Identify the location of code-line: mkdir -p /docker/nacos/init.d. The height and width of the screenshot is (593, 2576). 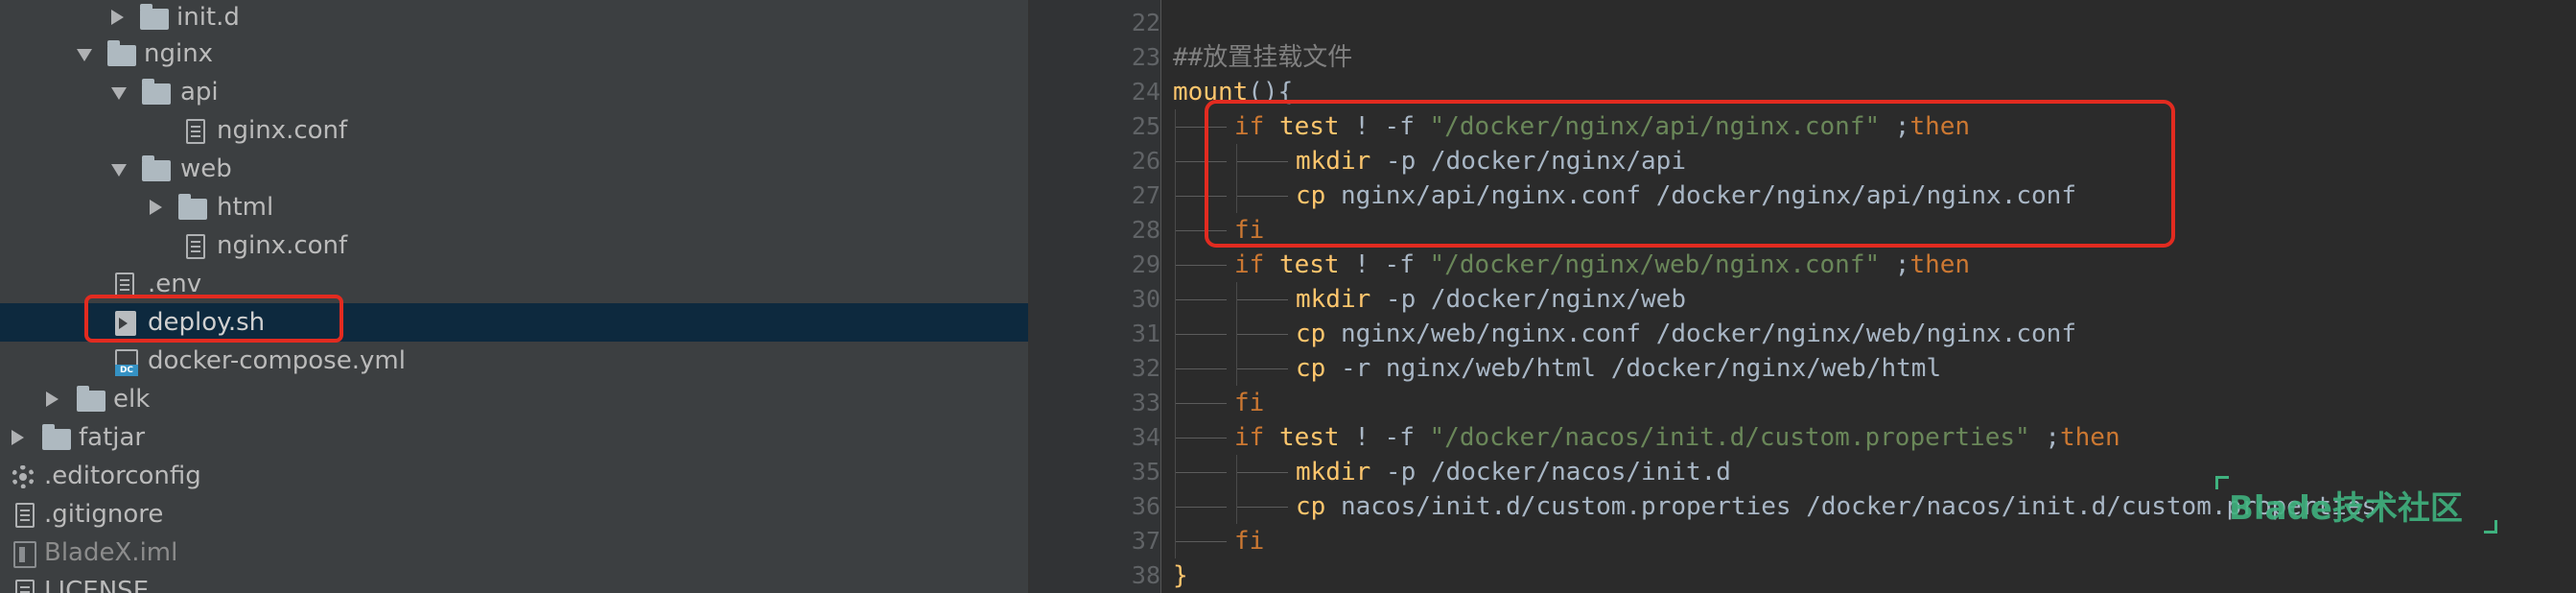
(1513, 472).